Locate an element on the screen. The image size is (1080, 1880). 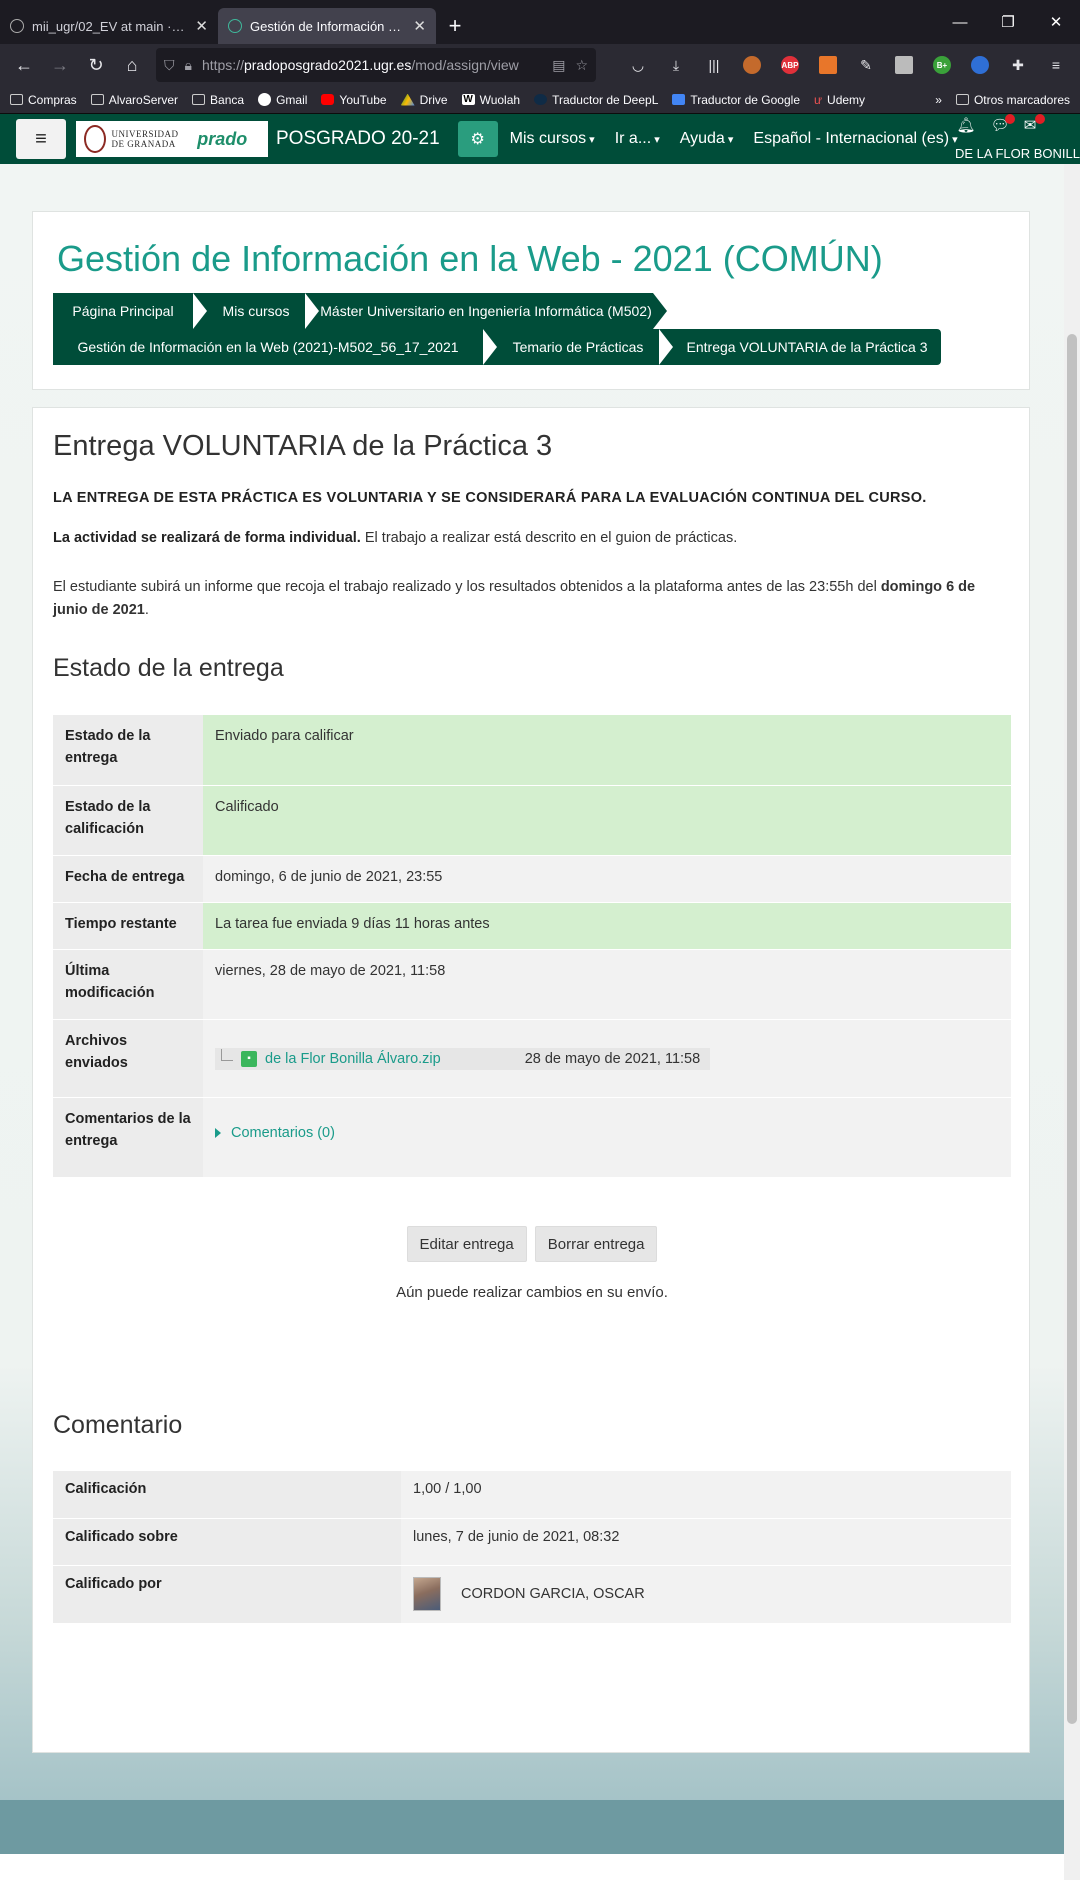
bookmark-youtube: YouTube is located at coordinates (354, 100).